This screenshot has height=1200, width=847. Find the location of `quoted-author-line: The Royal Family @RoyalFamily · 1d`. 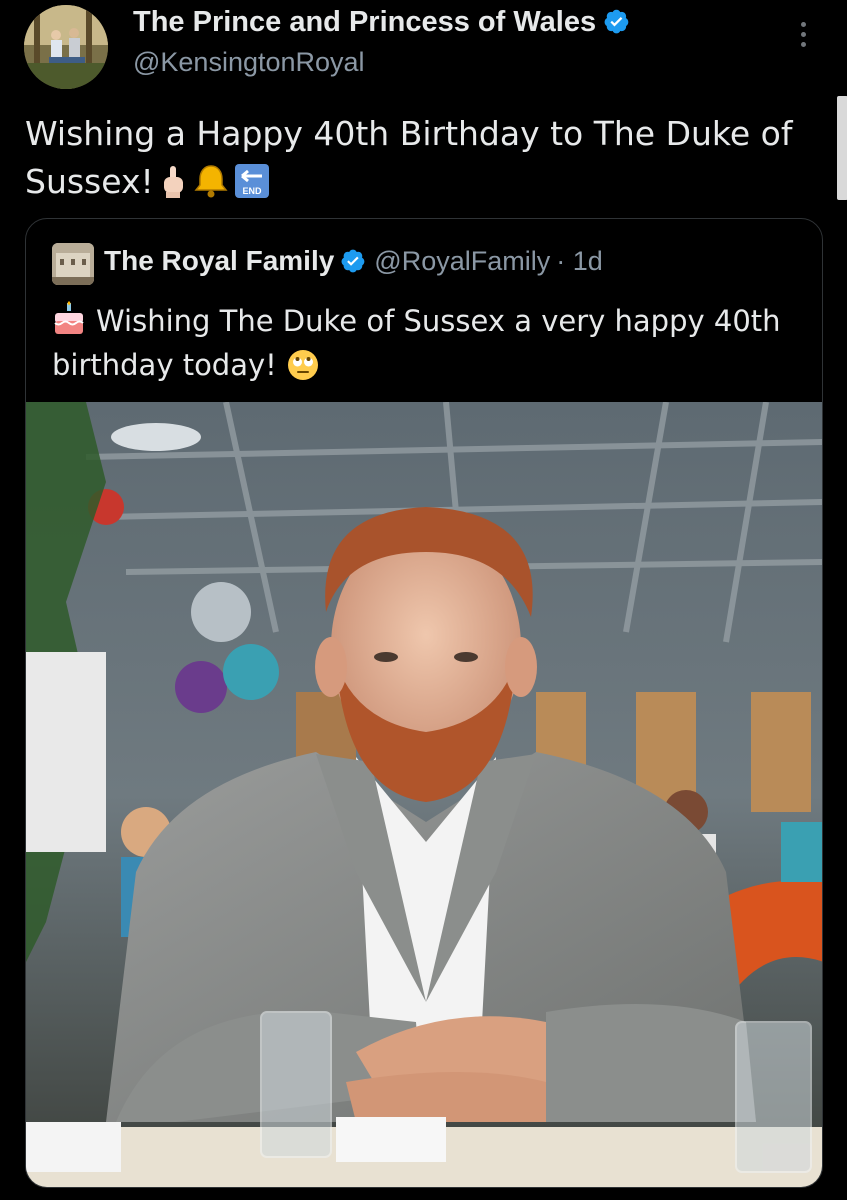

quoted-author-line: The Royal Family @RoyalFamily · 1d is located at coordinates (353, 261).